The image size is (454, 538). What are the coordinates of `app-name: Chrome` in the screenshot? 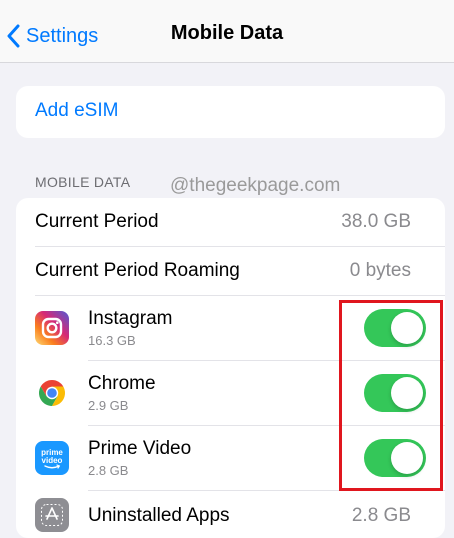 It's located at (122, 383).